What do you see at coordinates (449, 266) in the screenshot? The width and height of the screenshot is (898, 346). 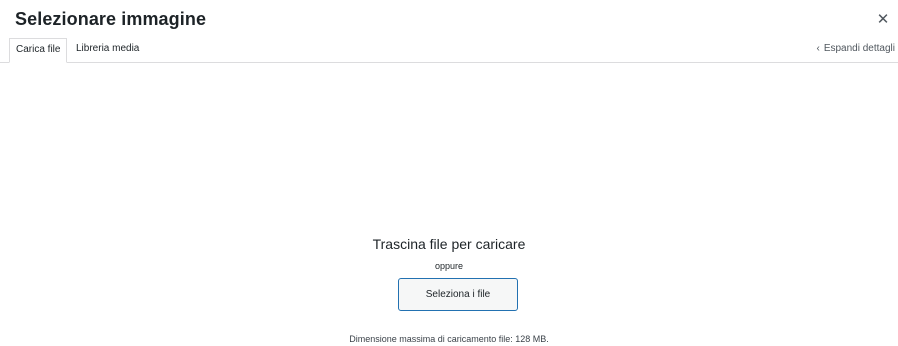 I see `or-separator: oppure` at bounding box center [449, 266].